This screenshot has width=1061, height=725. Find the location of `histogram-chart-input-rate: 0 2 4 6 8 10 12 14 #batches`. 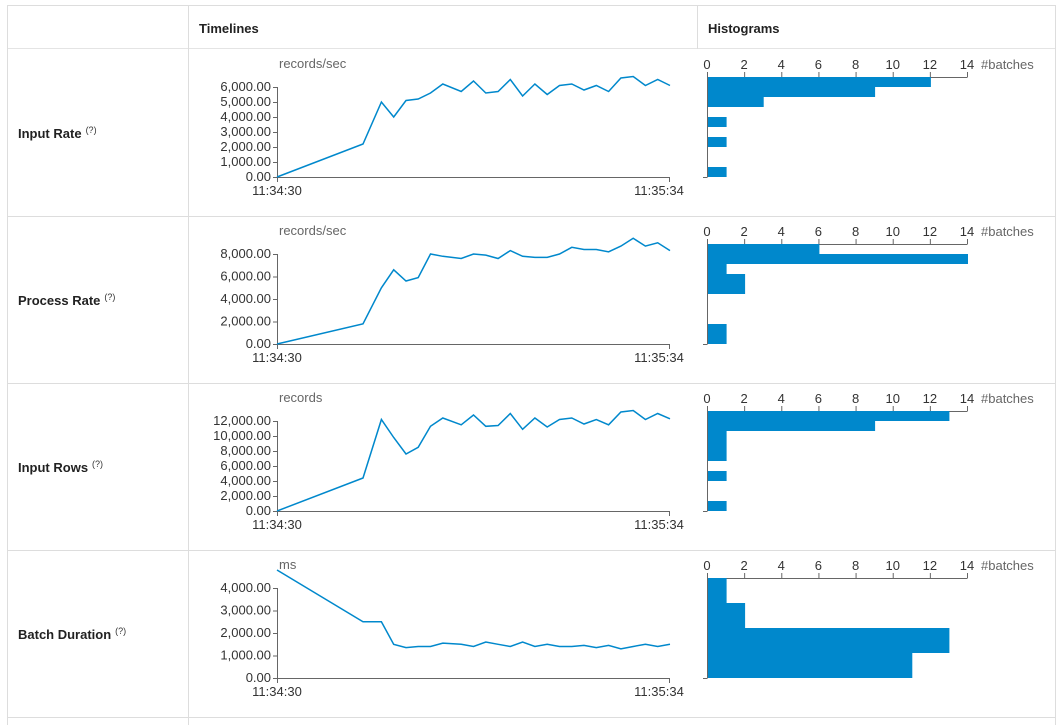

histogram-chart-input-rate: 0 2 4 6 8 10 12 14 #batches is located at coordinates (868, 117).